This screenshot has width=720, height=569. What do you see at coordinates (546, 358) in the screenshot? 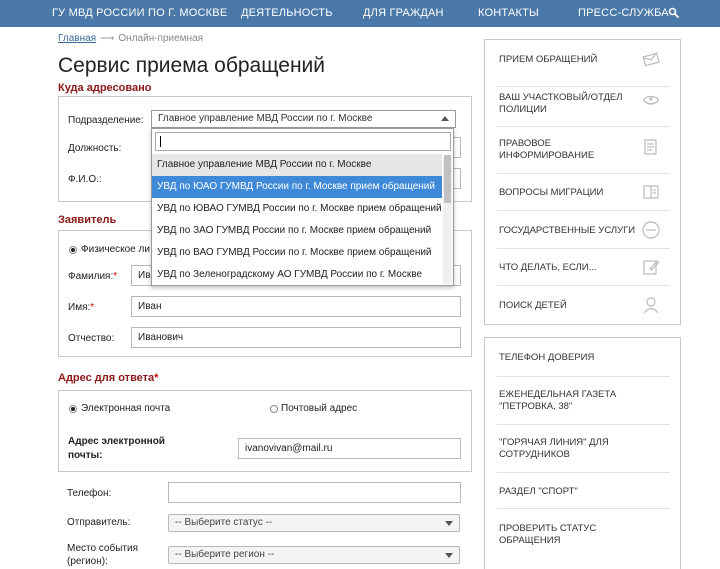
I see `sidebar-item-trust-phone: Телефон доверия` at bounding box center [546, 358].